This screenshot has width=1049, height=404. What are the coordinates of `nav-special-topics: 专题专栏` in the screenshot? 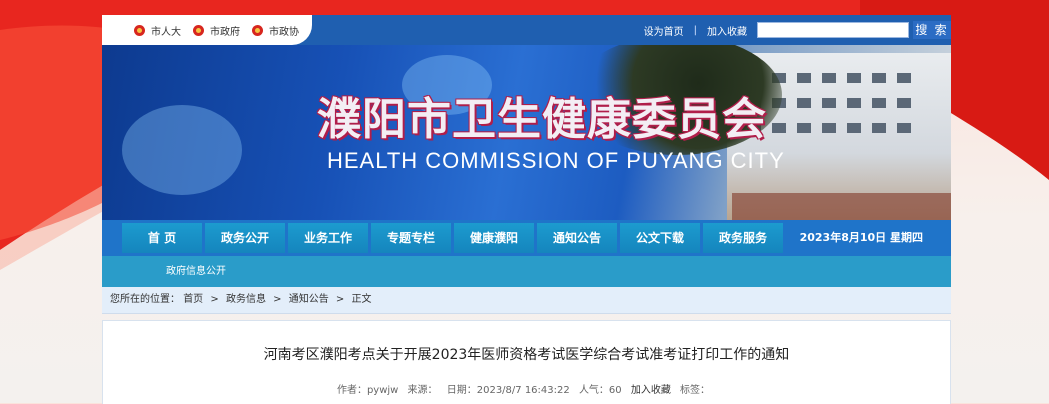 It's located at (411, 238).